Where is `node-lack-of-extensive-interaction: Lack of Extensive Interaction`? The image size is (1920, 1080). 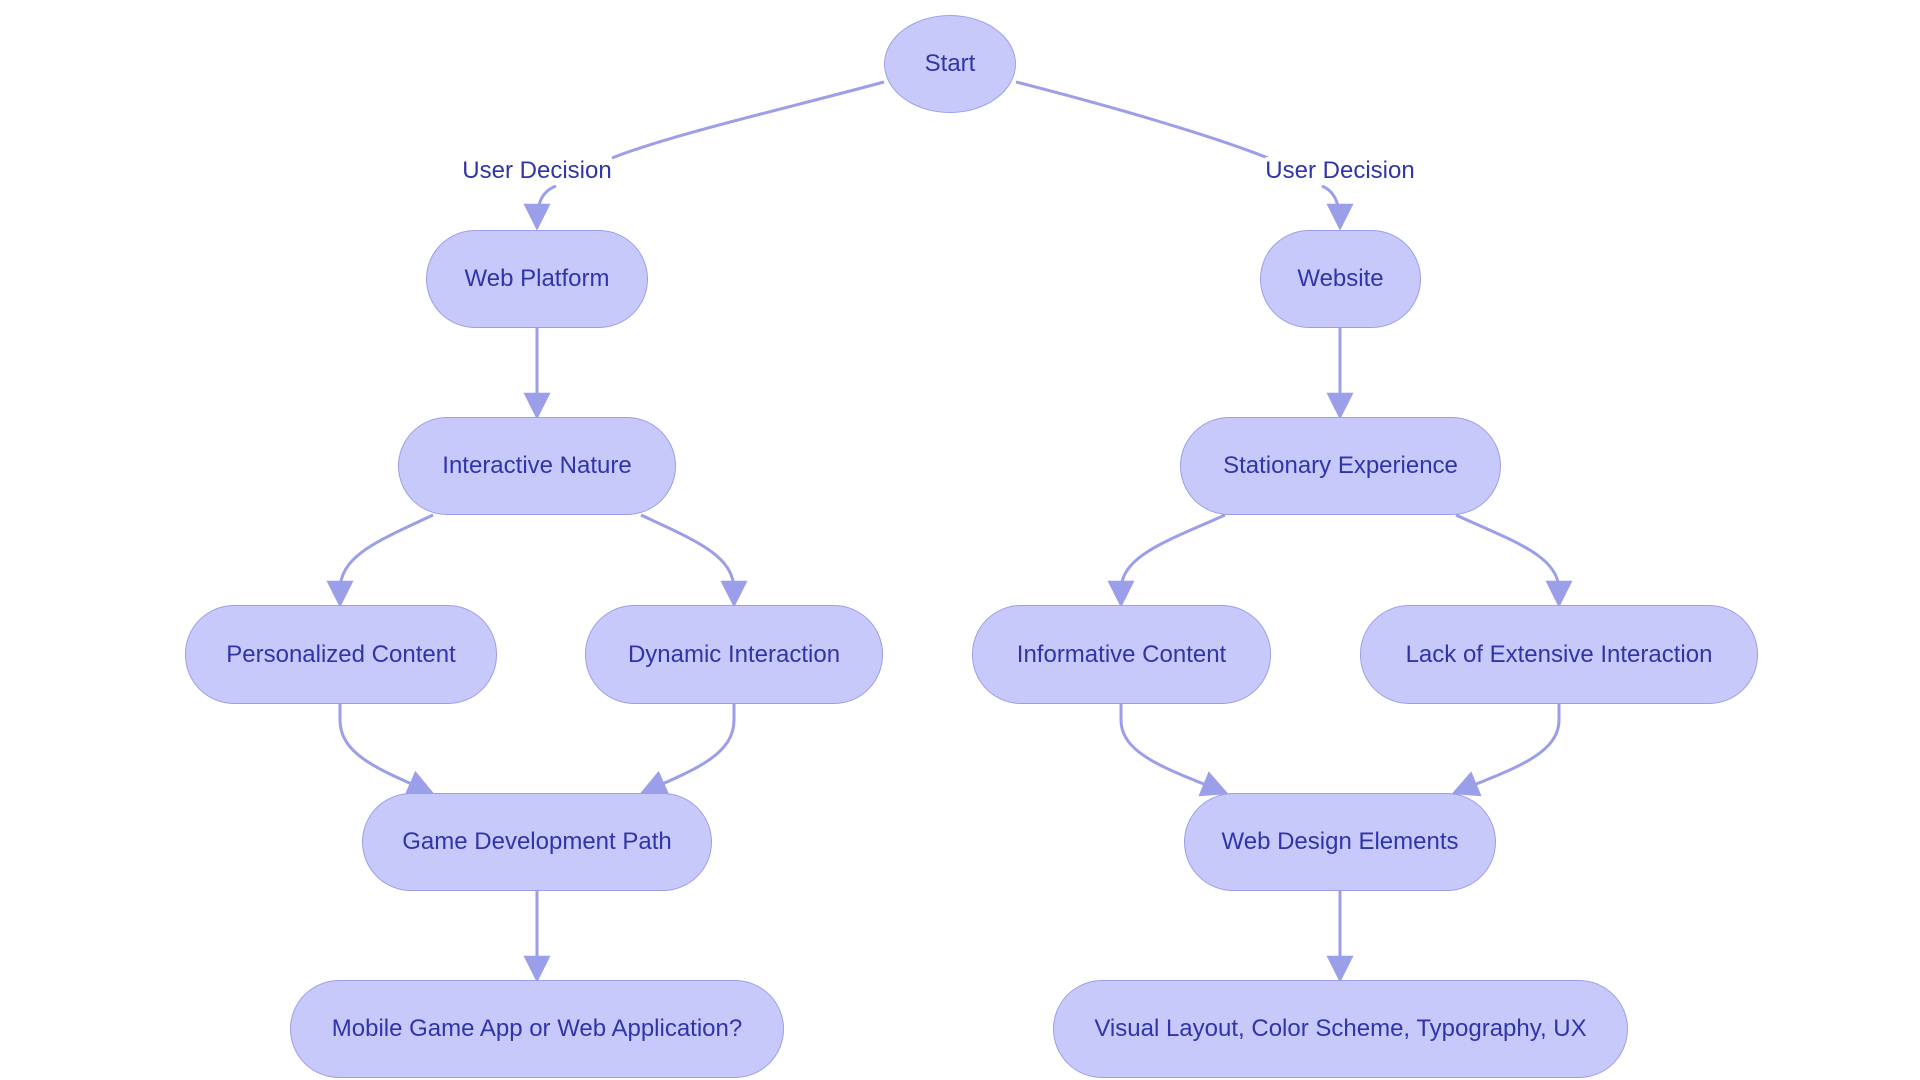 node-lack-of-extensive-interaction: Lack of Extensive Interaction is located at coordinates (1559, 654).